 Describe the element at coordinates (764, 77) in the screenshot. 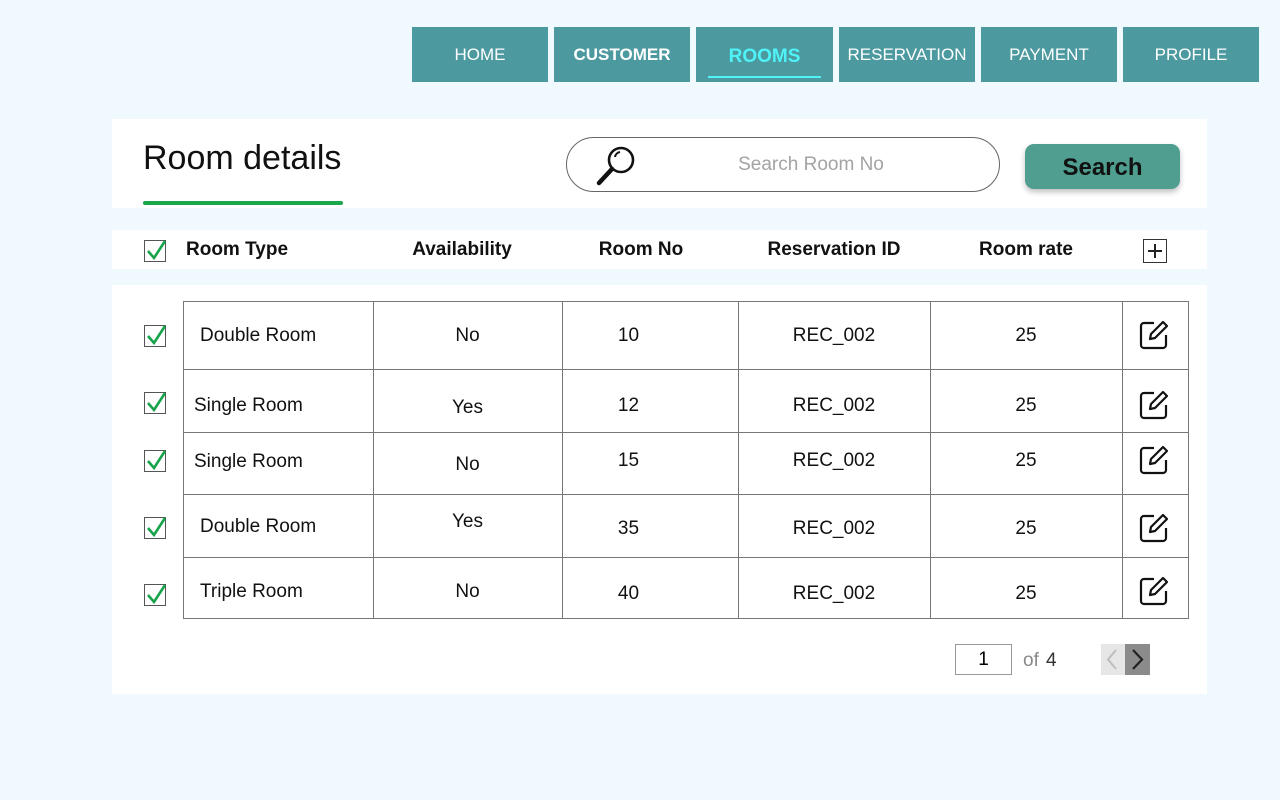

I see `nav-active-underline` at that location.